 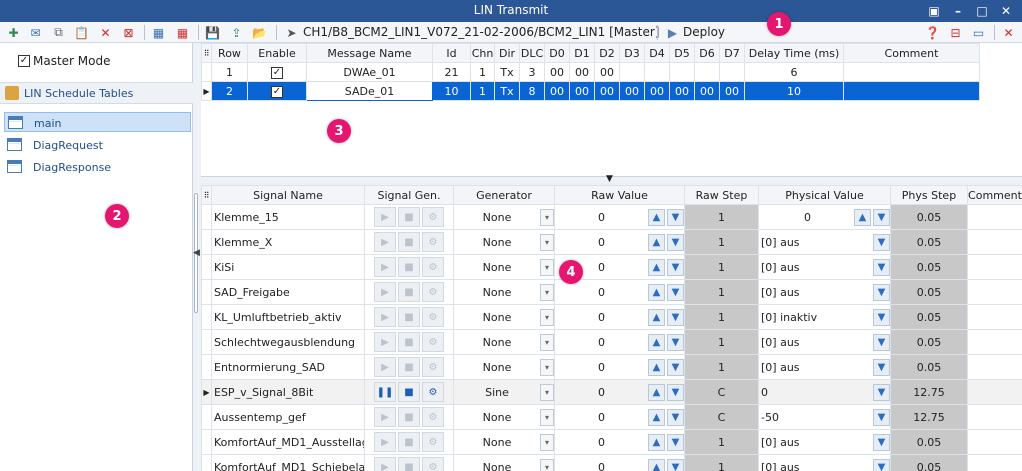 I want to click on cell-d1: 00, so click(x=582, y=91).